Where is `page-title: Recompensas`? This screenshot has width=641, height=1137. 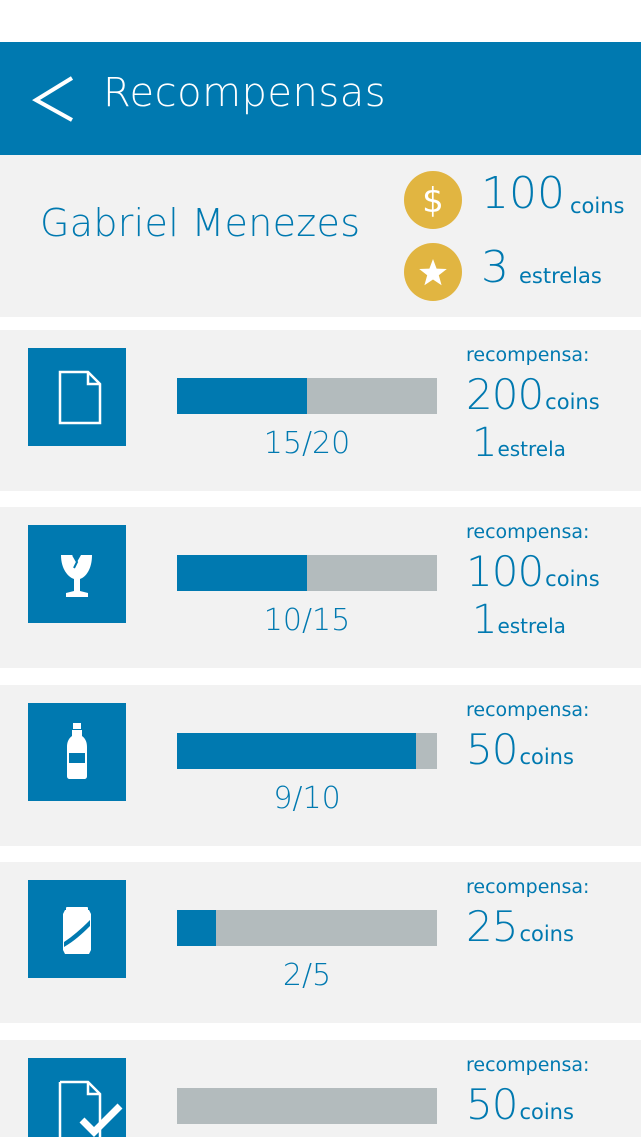
page-title: Recompensas is located at coordinates (245, 93).